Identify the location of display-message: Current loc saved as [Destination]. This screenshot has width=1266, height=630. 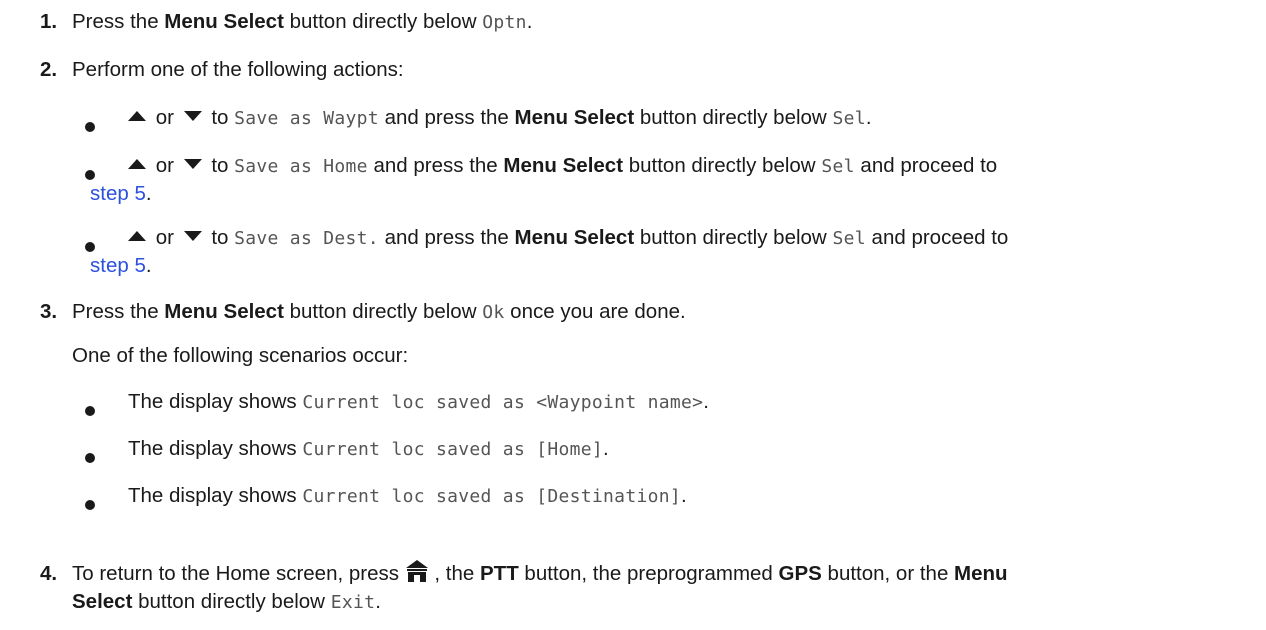
(491, 496).